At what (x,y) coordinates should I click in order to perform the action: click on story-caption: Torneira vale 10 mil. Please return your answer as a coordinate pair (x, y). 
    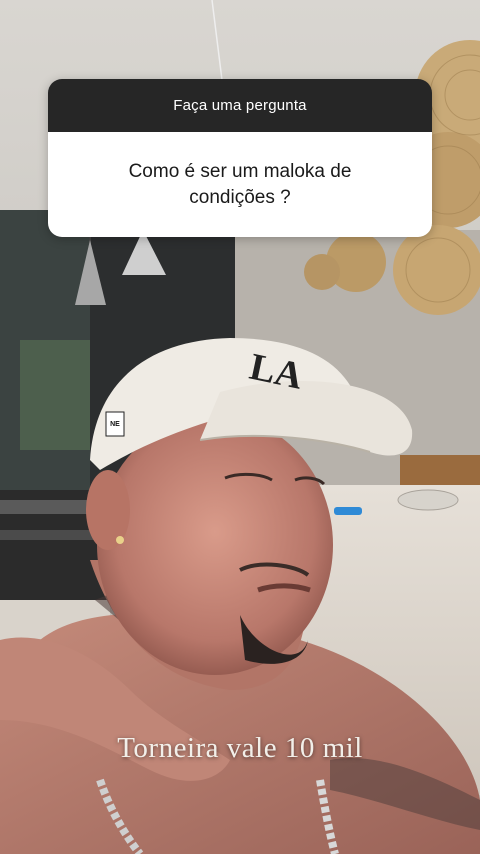
    Looking at the image, I should click on (240, 748).